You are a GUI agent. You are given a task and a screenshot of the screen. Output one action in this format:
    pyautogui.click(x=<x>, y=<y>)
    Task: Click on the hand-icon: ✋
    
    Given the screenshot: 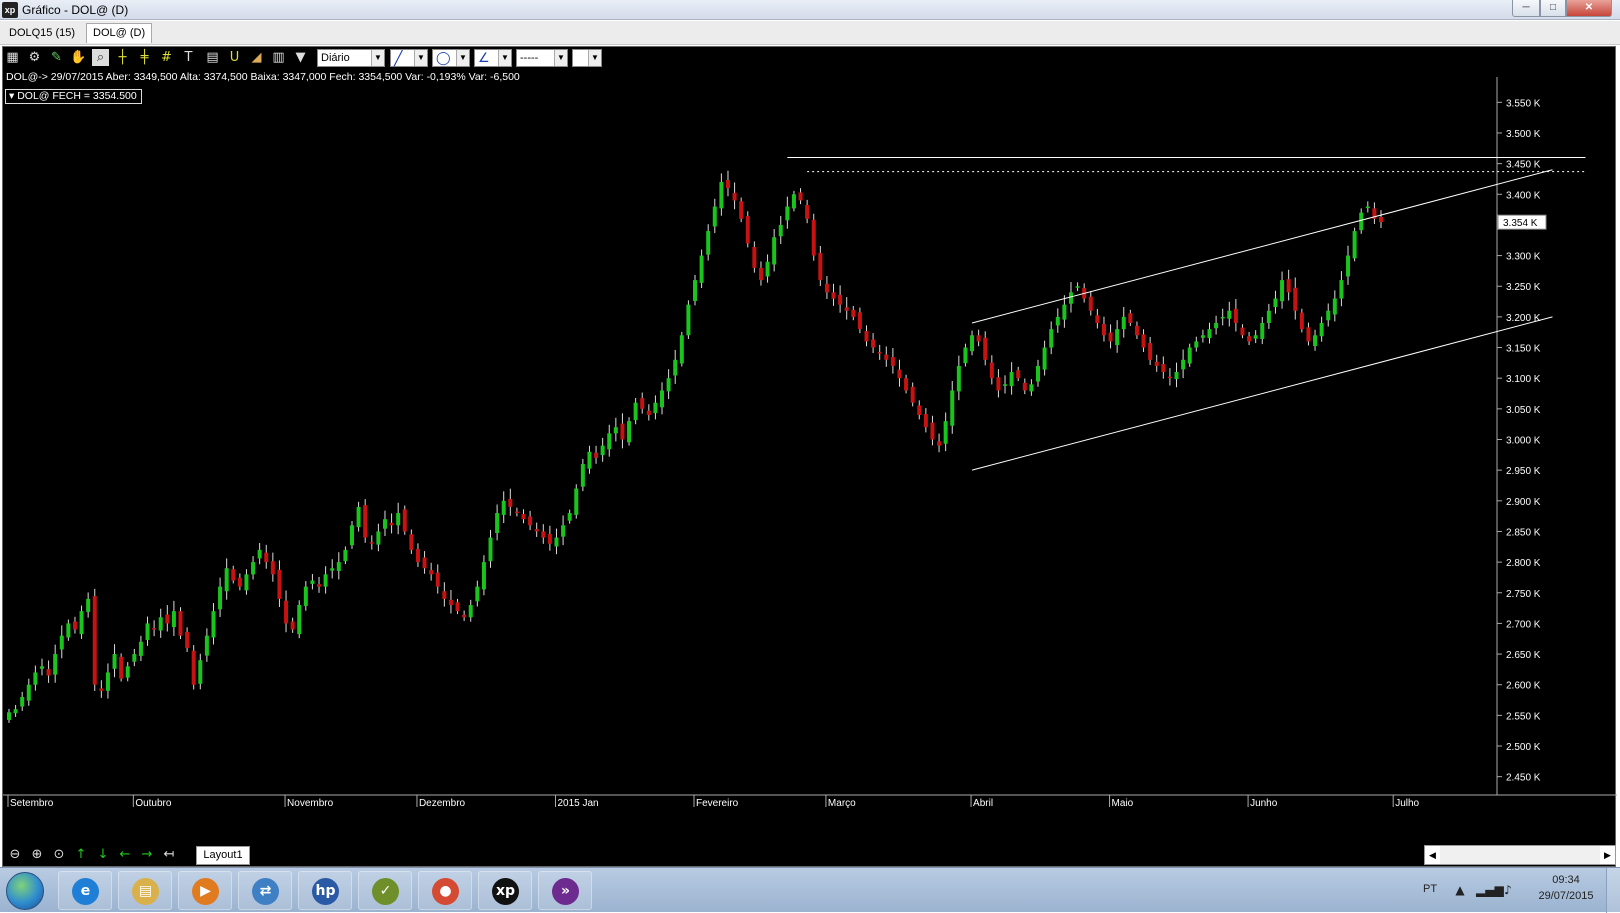 What is the action you would take?
    pyautogui.click(x=78, y=57)
    